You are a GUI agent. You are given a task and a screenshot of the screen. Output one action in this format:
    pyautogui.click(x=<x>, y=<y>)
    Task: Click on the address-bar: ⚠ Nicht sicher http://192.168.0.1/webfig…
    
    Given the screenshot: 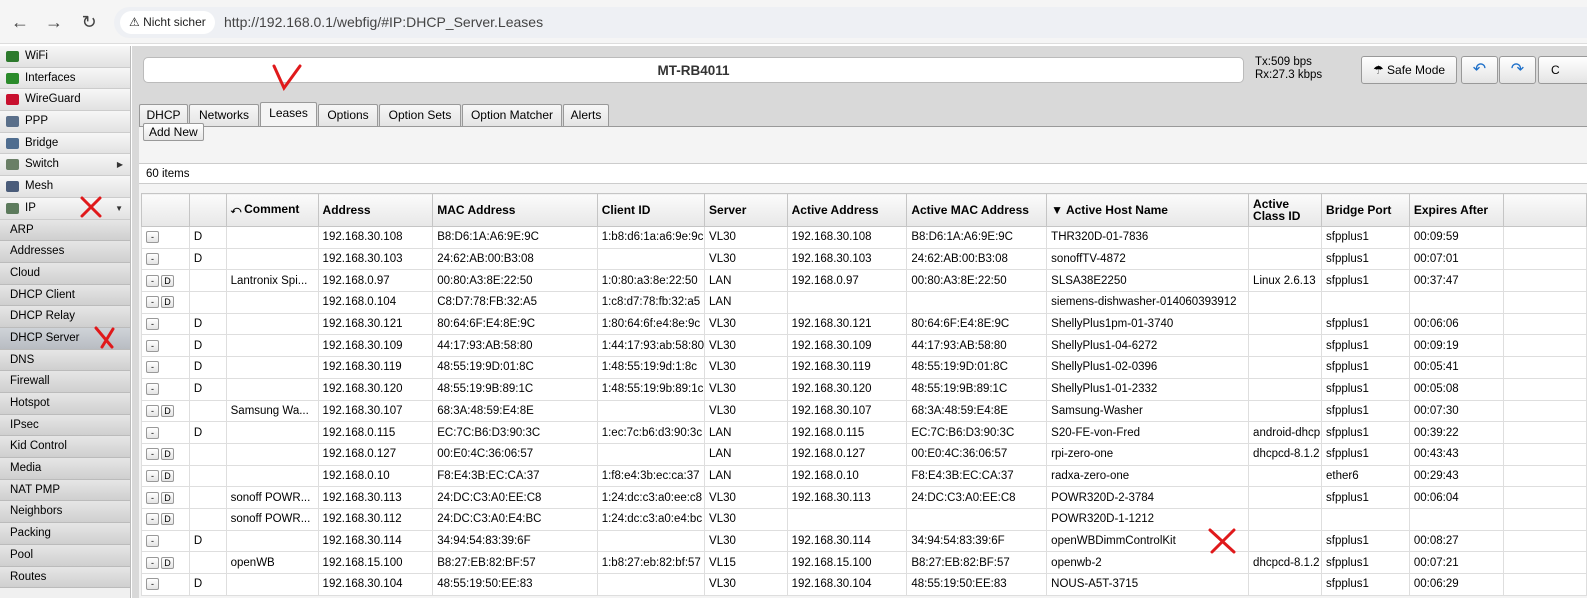 What is the action you would take?
    pyautogui.click(x=850, y=22)
    